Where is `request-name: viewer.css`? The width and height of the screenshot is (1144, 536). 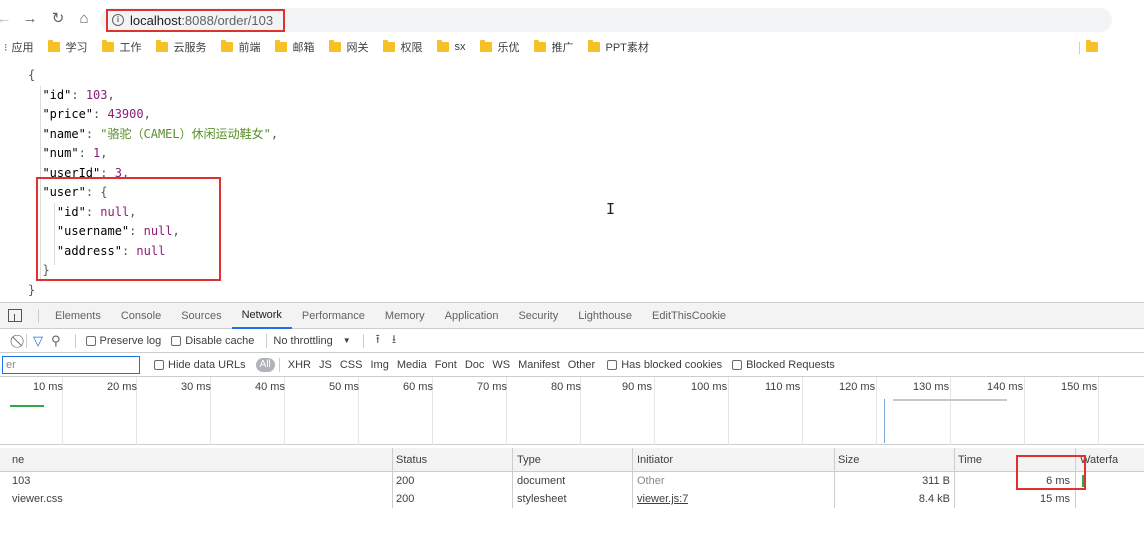 request-name: viewer.css is located at coordinates (37, 499).